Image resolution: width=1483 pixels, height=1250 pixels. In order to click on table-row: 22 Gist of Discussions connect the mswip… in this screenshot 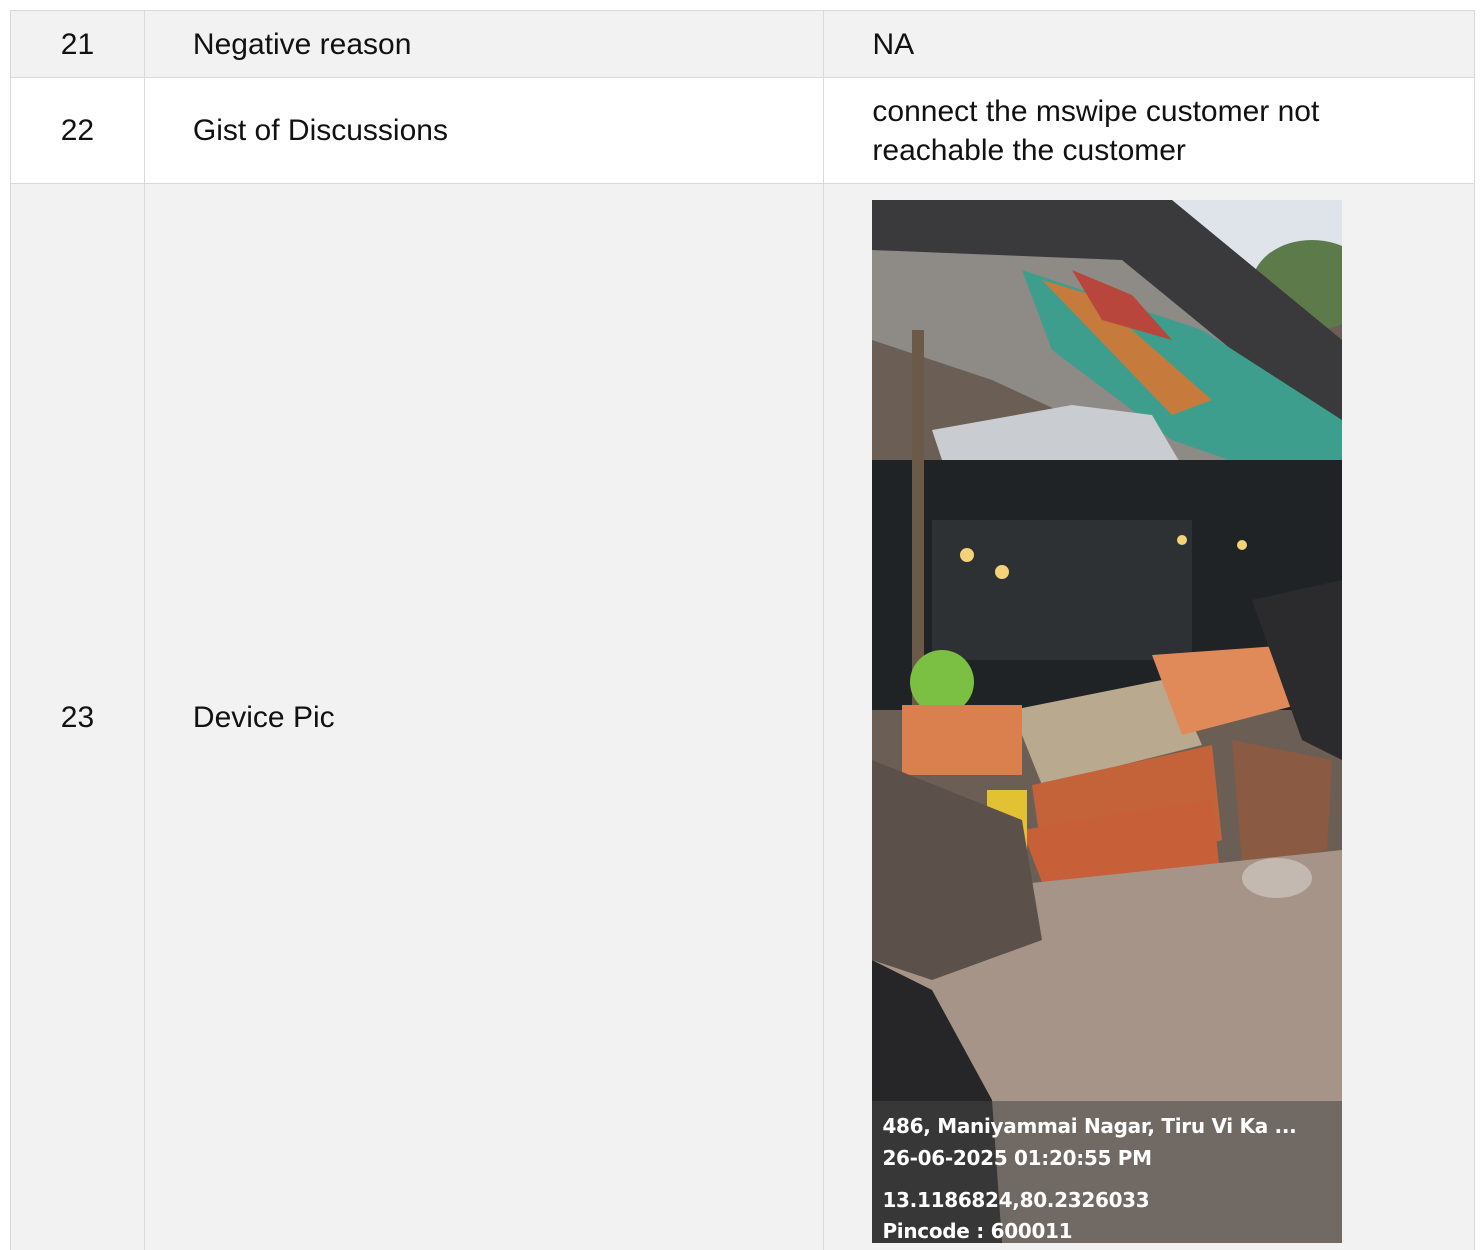, I will do `click(743, 131)`.